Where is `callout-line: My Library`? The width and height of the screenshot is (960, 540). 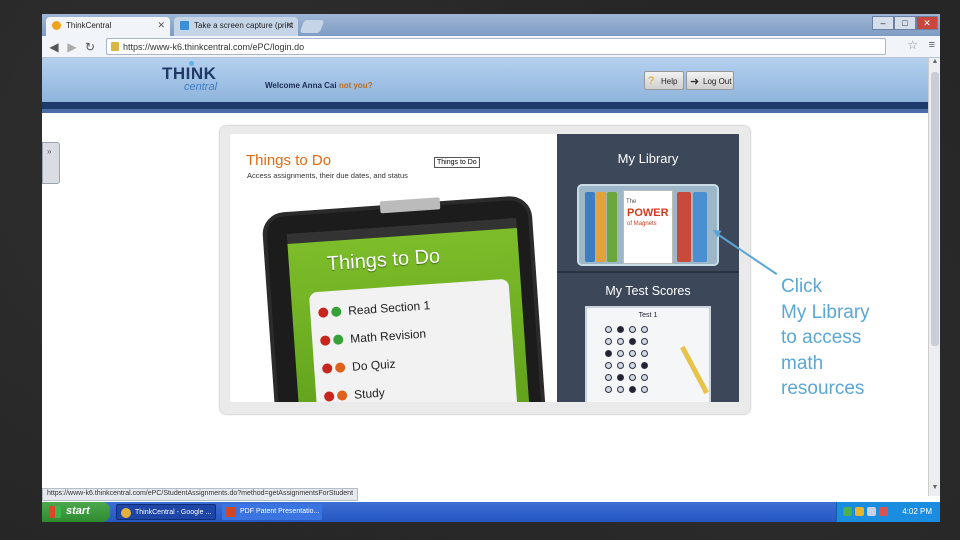
callout-line: My Library is located at coordinates (825, 312).